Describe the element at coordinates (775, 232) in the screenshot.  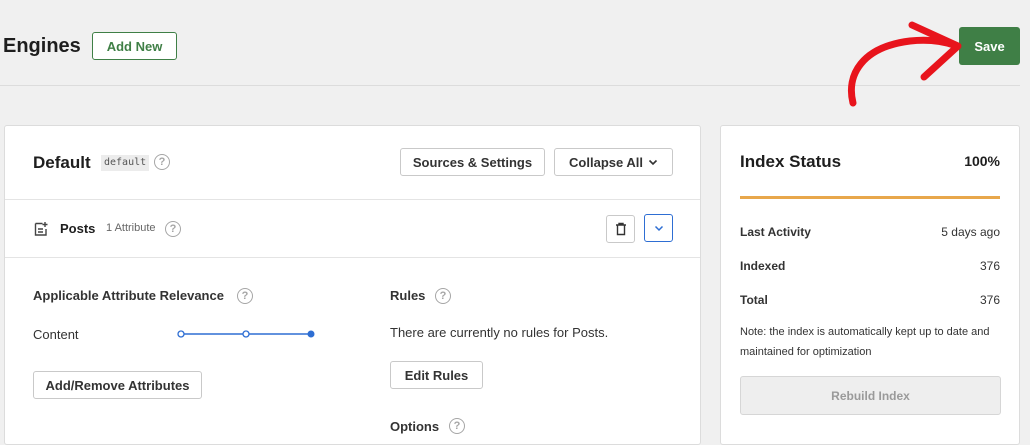
I see `stat-label-last-activity: Last Activity` at that location.